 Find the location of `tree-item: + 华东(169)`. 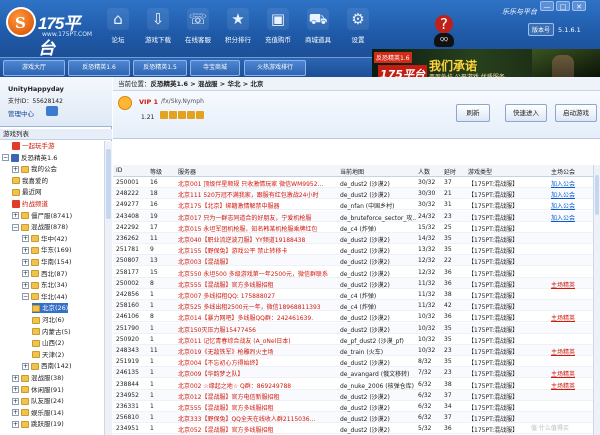

tree-item: + 华东(169) is located at coordinates (46, 250).